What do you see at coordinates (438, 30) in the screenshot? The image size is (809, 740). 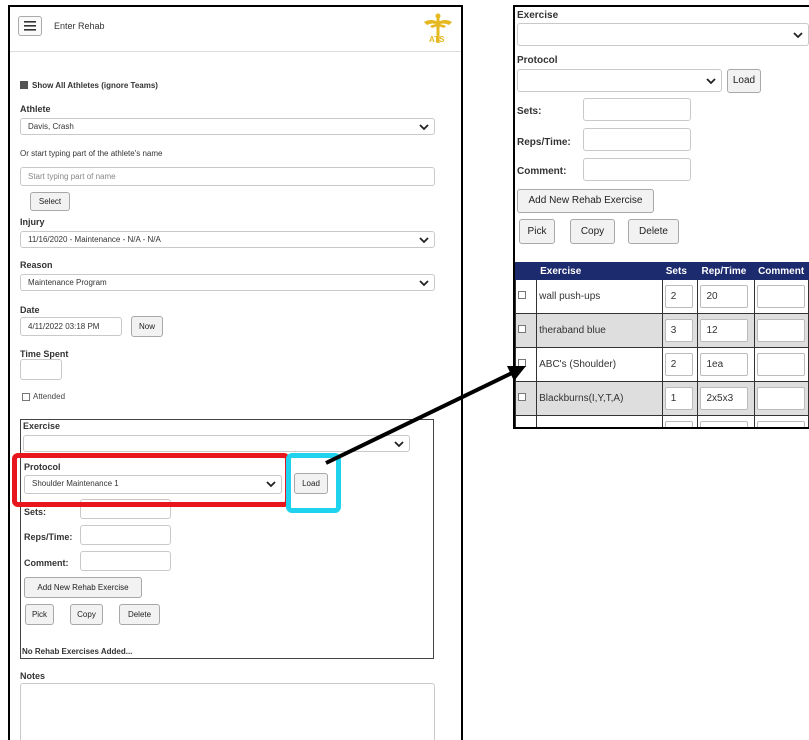 I see `ats-logo: ATS` at bounding box center [438, 30].